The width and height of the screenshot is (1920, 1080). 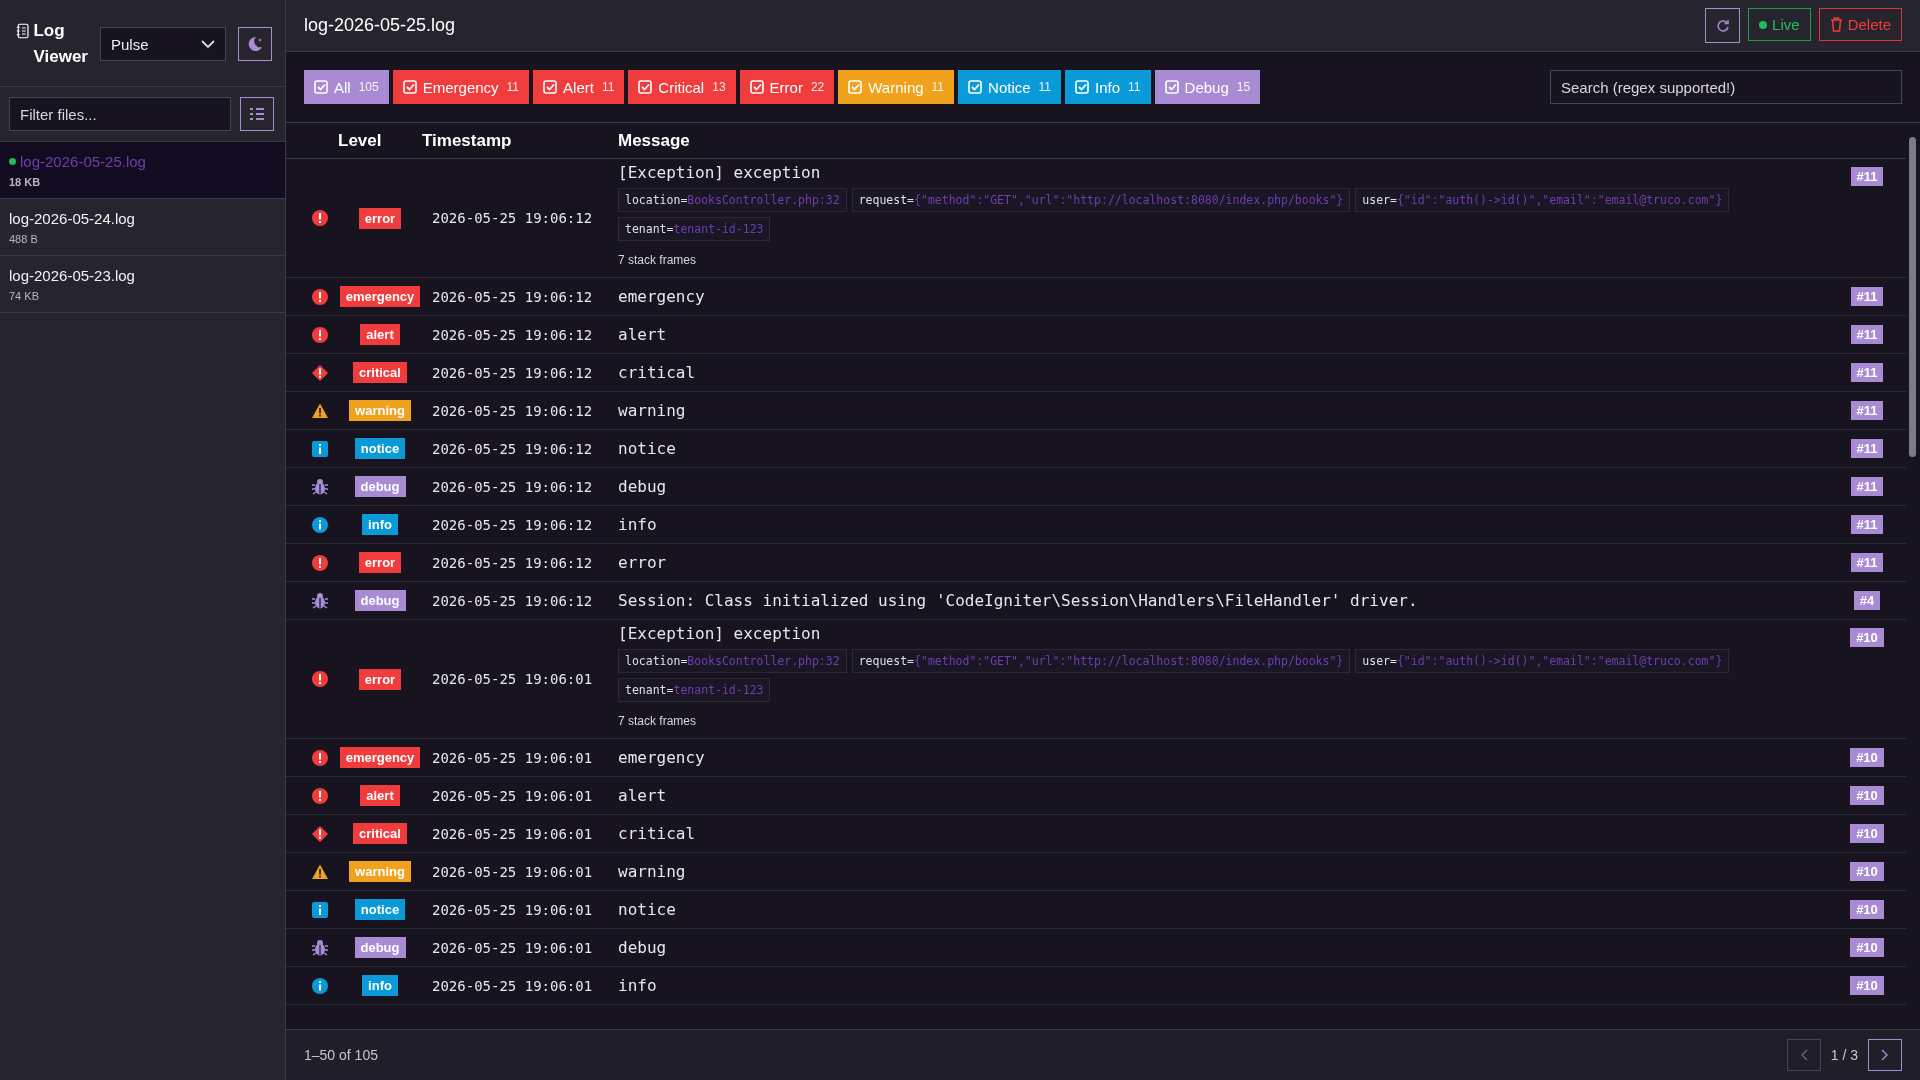 I want to click on chevron-right-icon, so click(x=1885, y=1055).